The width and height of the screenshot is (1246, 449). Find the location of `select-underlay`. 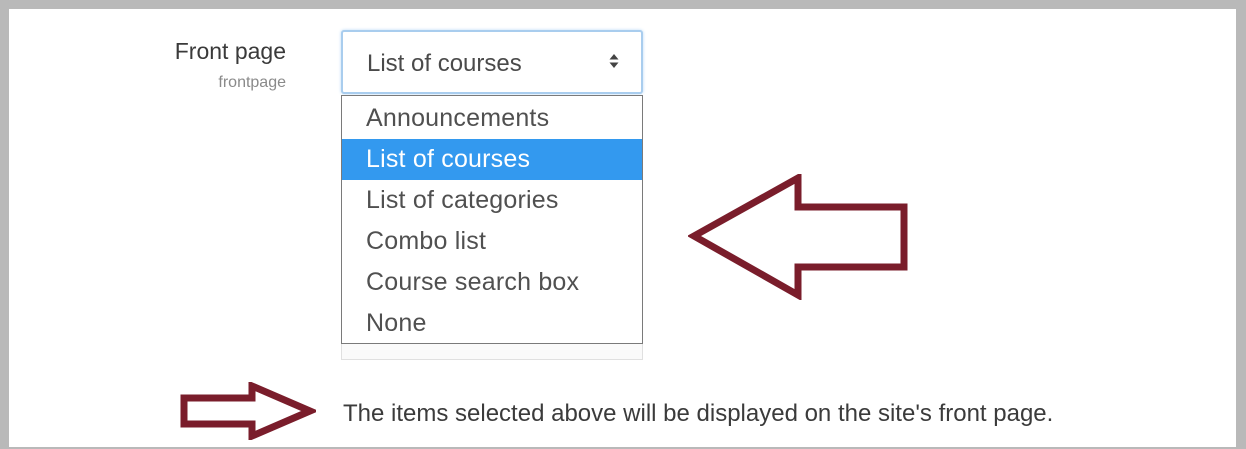

select-underlay is located at coordinates (492, 352).